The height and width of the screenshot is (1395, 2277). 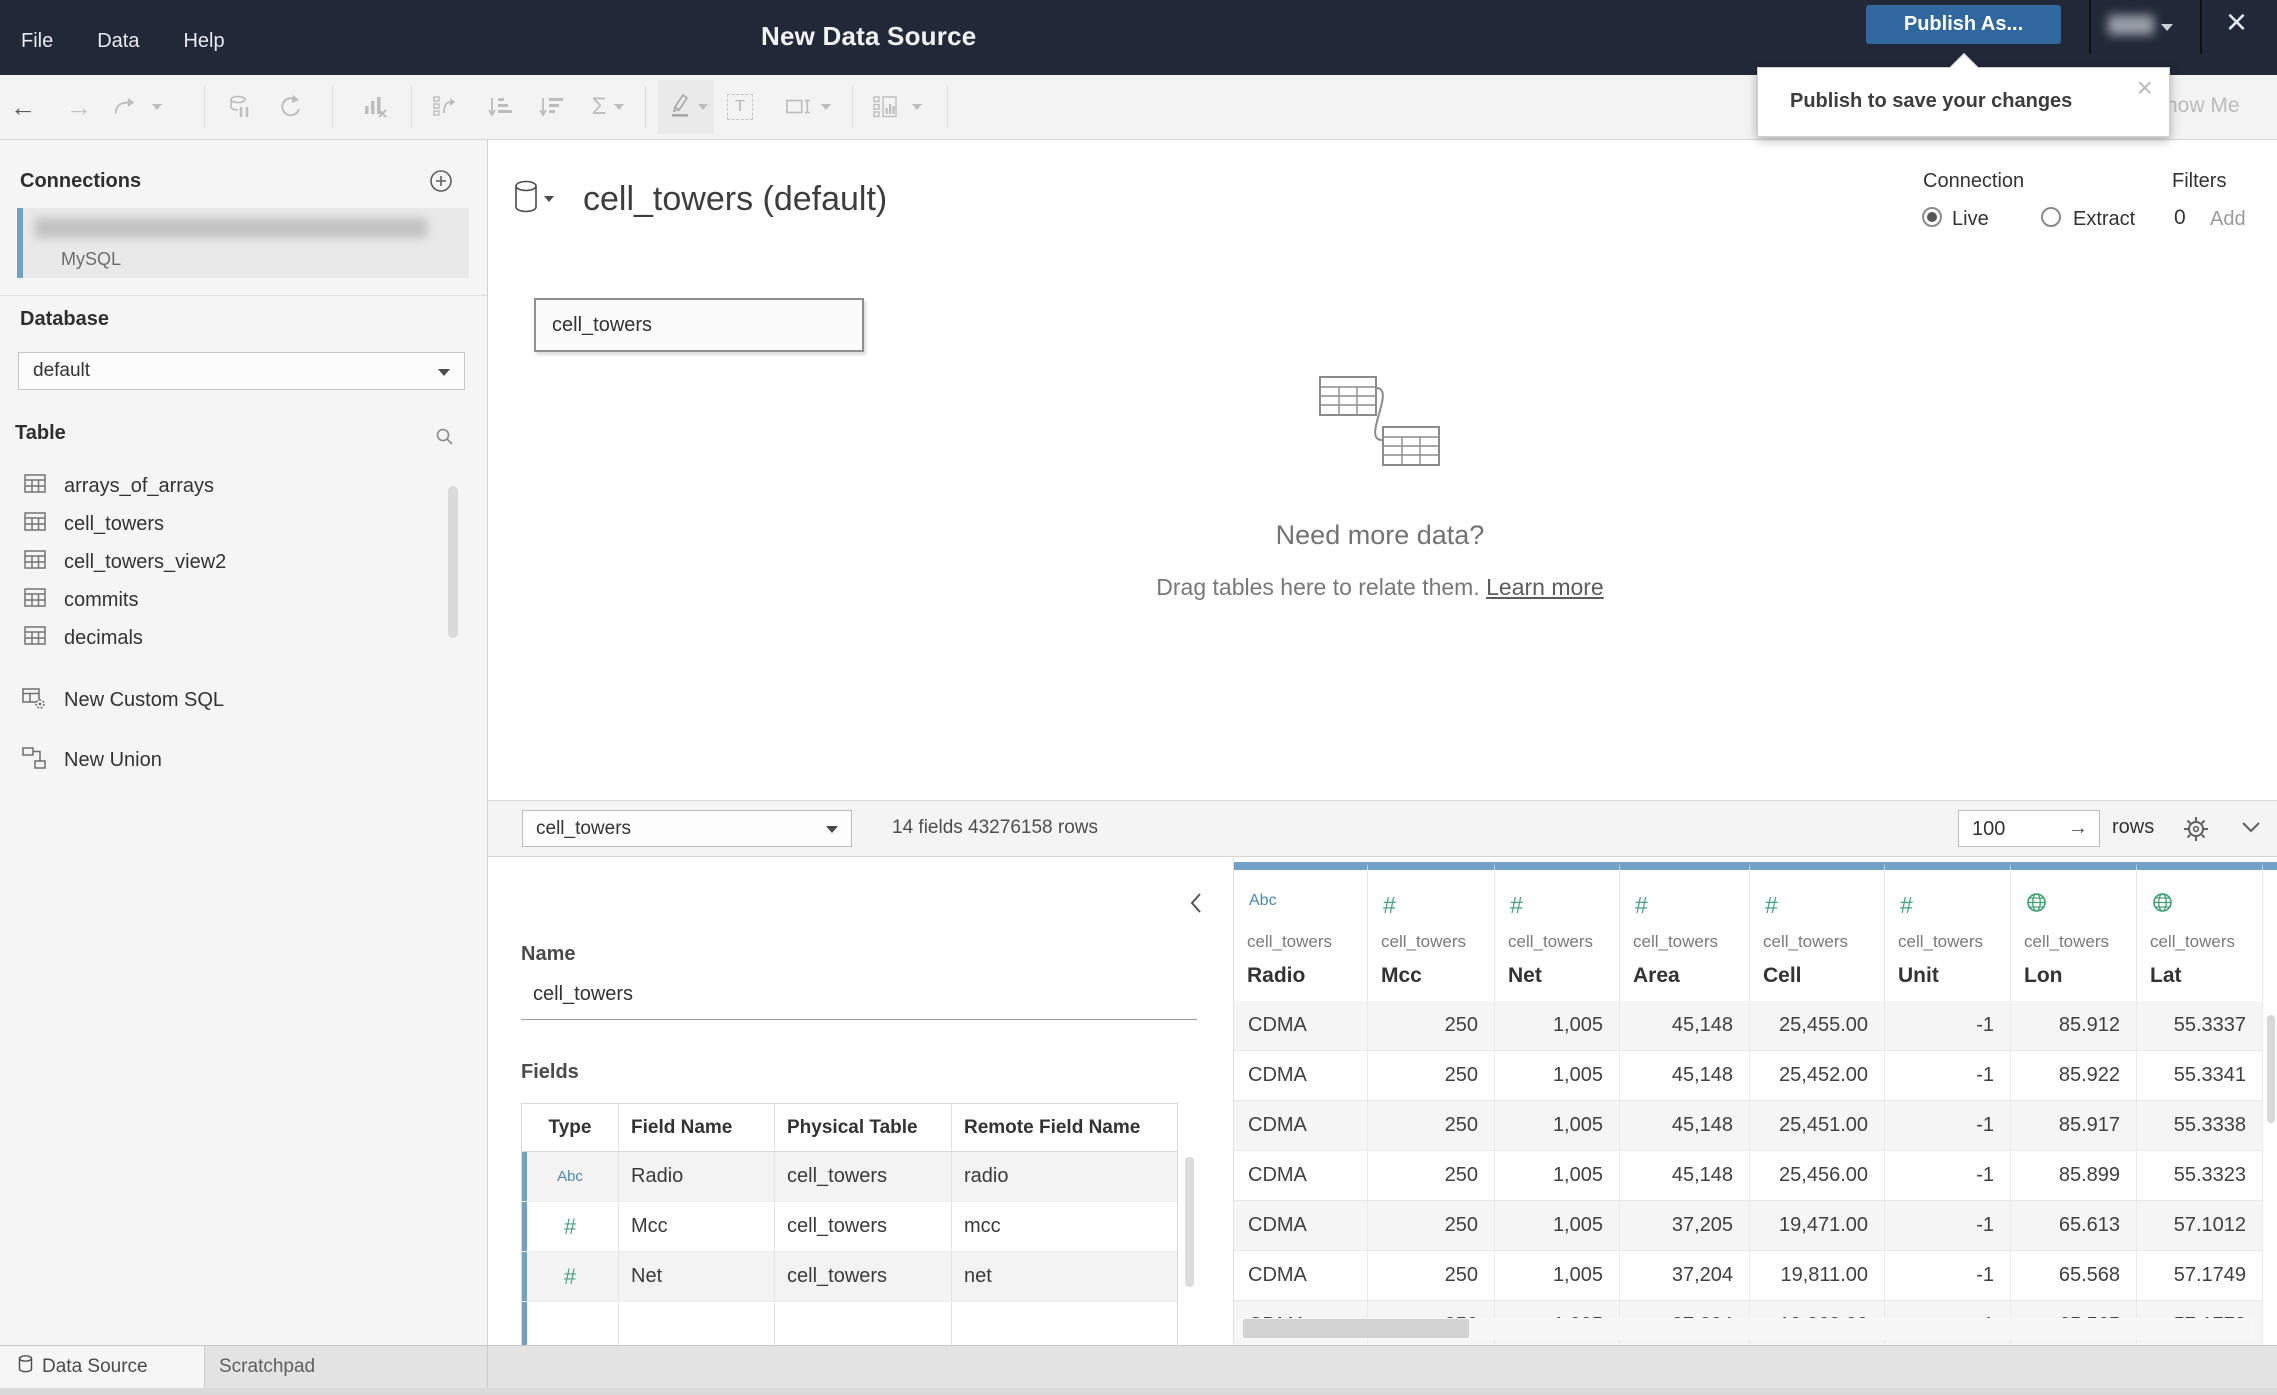 What do you see at coordinates (917, 107) in the screenshot?
I see `show-me-panel-caret-icon` at bounding box center [917, 107].